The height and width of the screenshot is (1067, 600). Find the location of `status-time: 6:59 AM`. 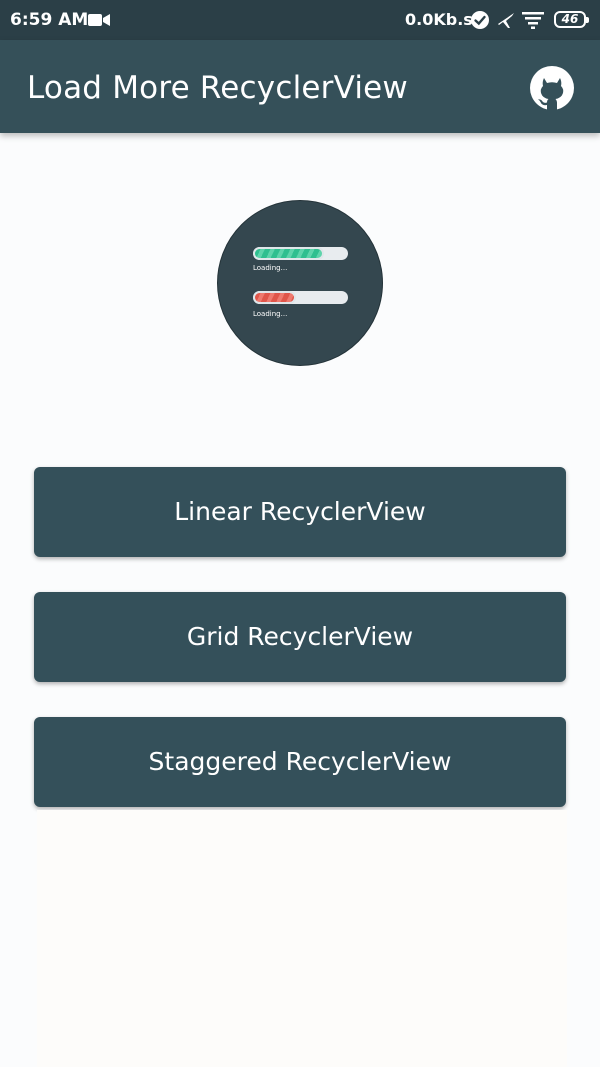

status-time: 6:59 AM is located at coordinates (49, 20).